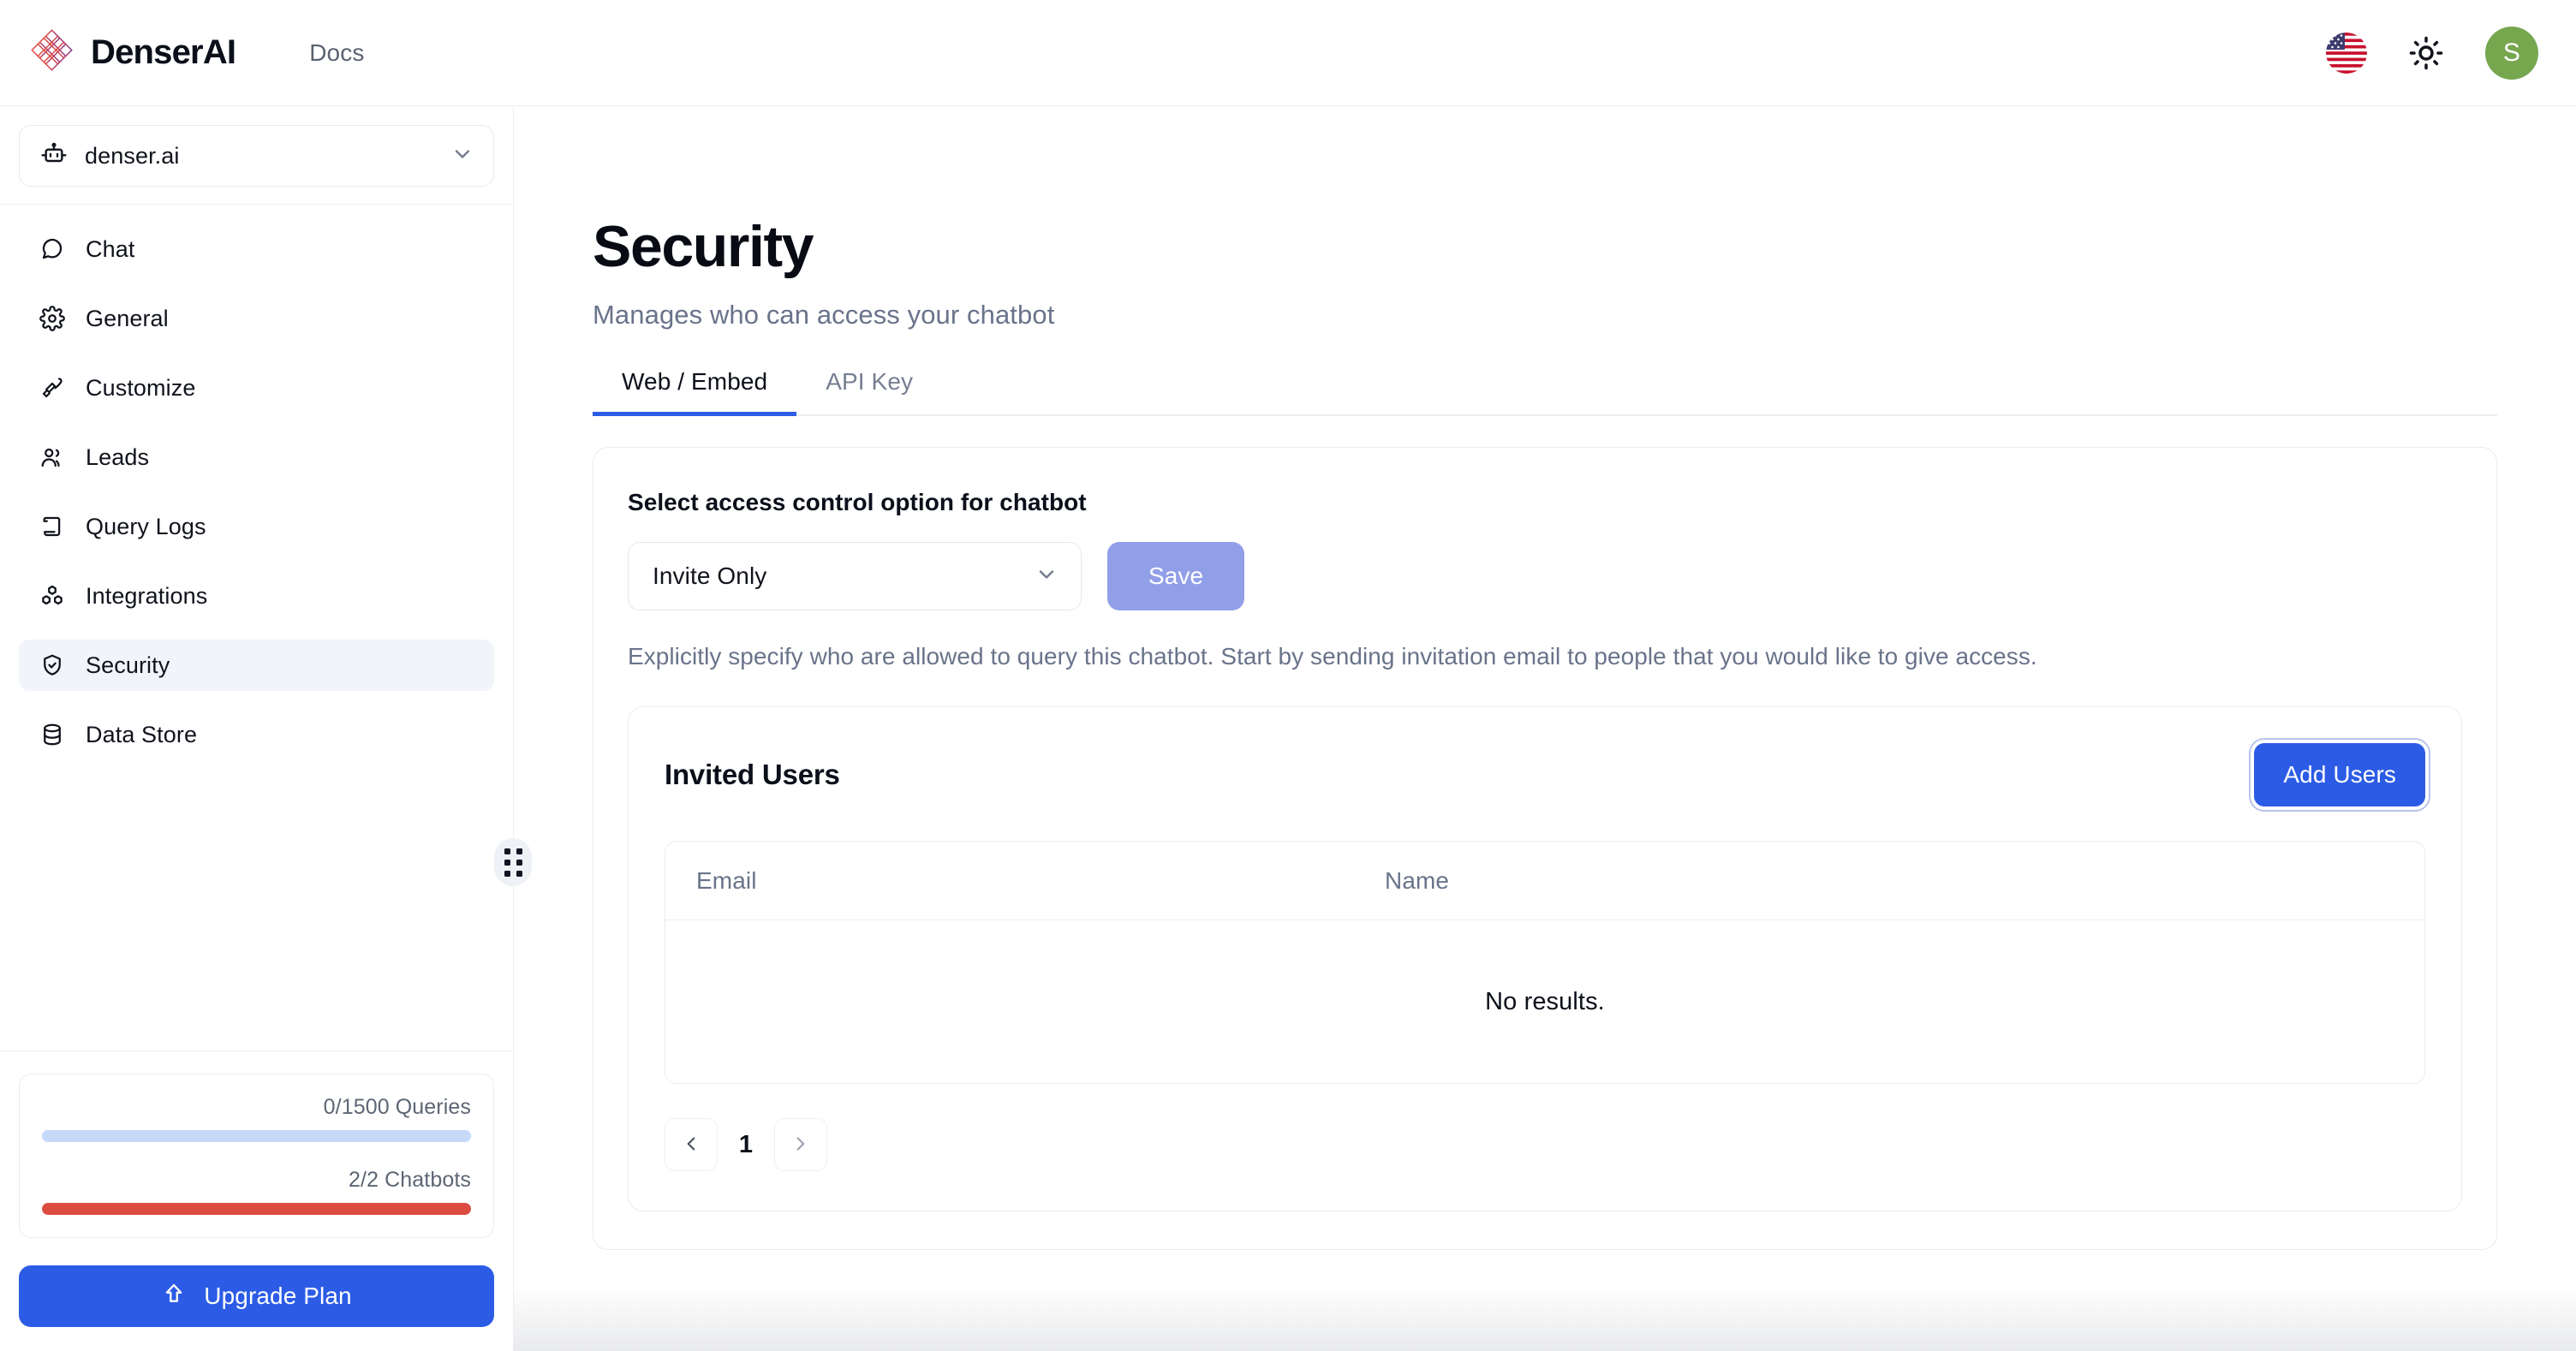 This screenshot has height=1351, width=2576. What do you see at coordinates (132, 155) in the screenshot?
I see `workspace-name: denser.ai` at bounding box center [132, 155].